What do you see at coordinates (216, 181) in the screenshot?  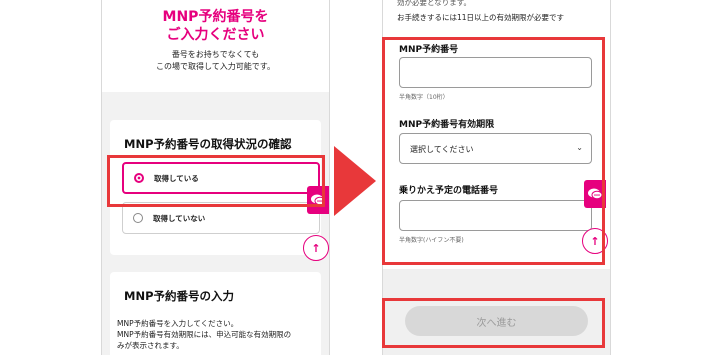 I see `highlight-radio-have` at bounding box center [216, 181].